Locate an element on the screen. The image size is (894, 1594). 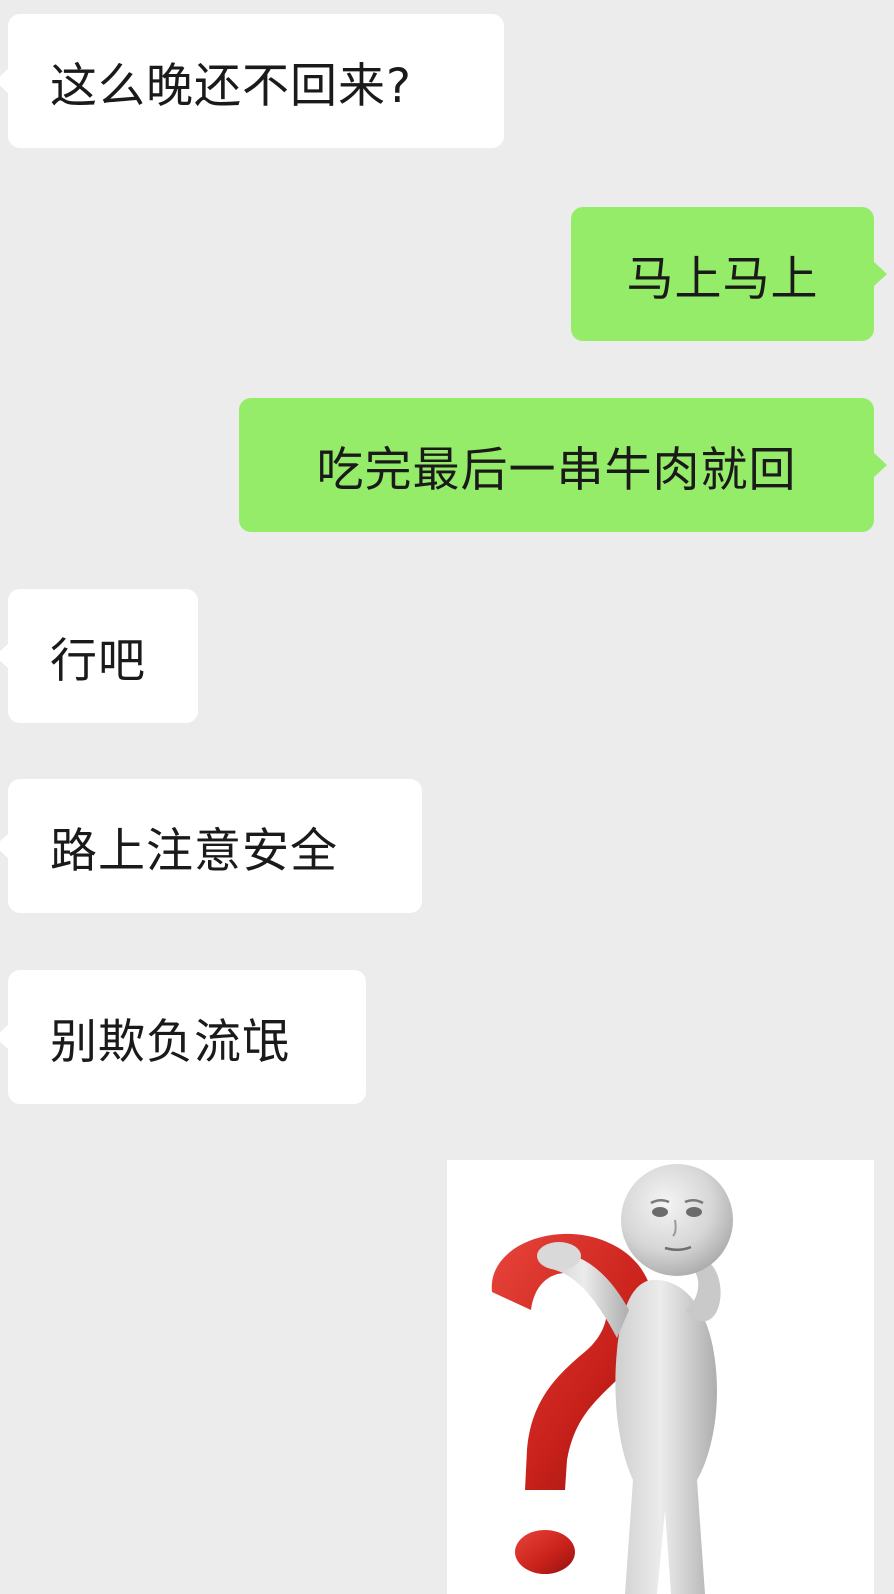
outgoing-message-bubble: 吃完最后一串牛肉就回 is located at coordinates (563, 465).